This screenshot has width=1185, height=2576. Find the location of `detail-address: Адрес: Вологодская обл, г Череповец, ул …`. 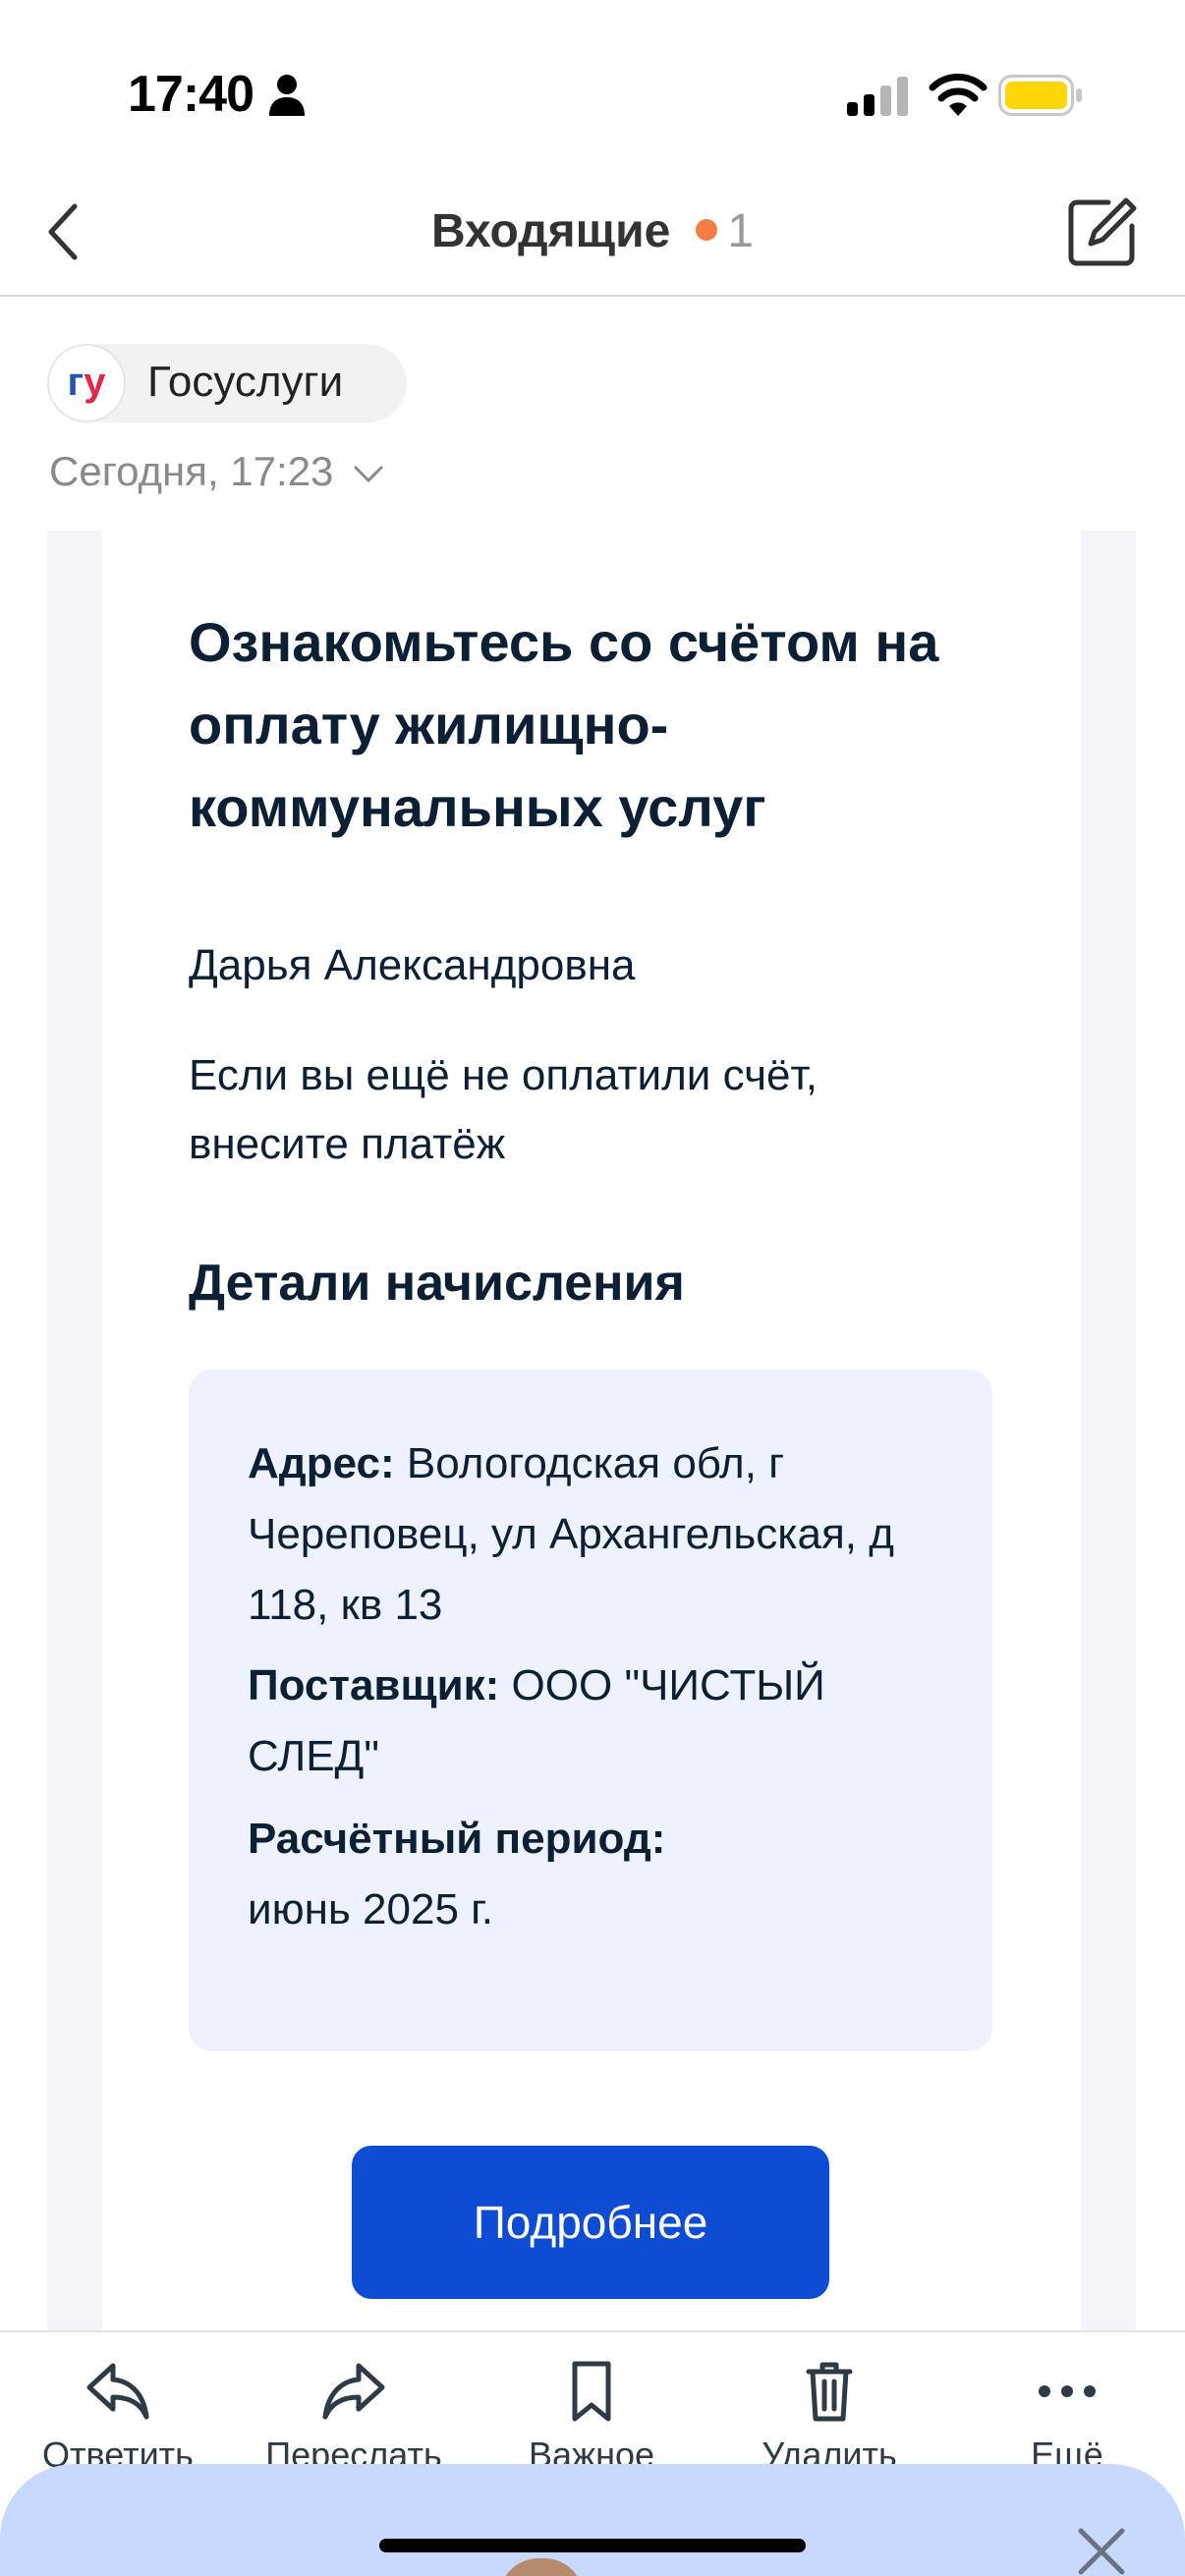

detail-address: Адрес: Вологодская обл, г Череповец, ул … is located at coordinates (592, 1534).